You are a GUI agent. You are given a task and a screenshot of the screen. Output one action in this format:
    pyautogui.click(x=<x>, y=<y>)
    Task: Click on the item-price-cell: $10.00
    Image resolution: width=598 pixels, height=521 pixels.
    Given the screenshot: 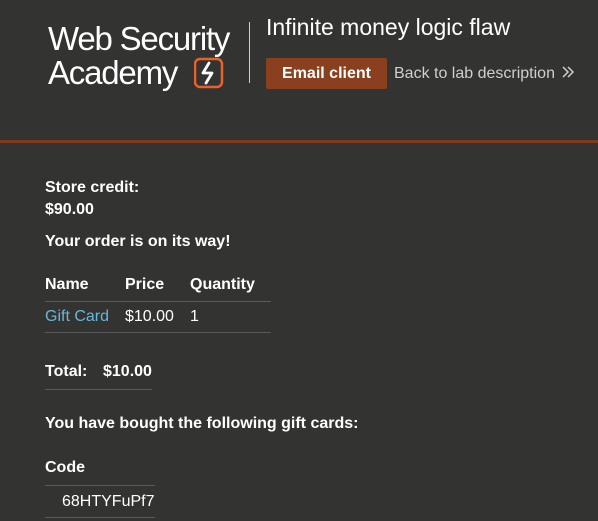 What is the action you would take?
    pyautogui.click(x=157, y=317)
    